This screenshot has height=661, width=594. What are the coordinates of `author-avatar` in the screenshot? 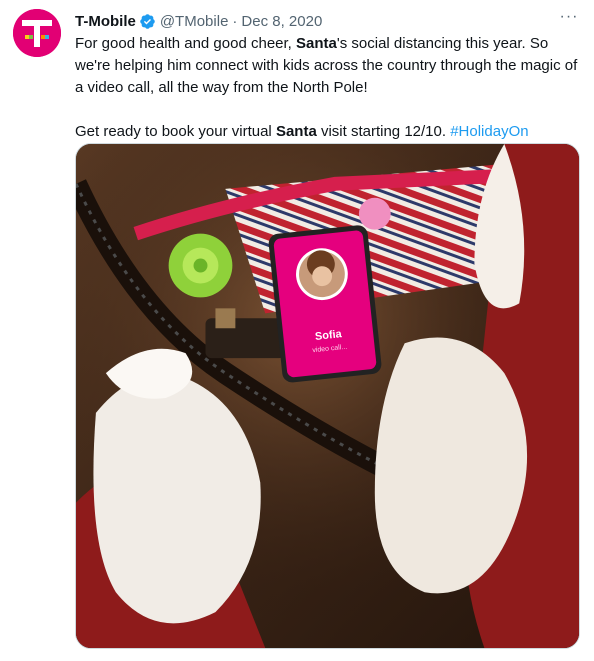 It's located at (37, 33).